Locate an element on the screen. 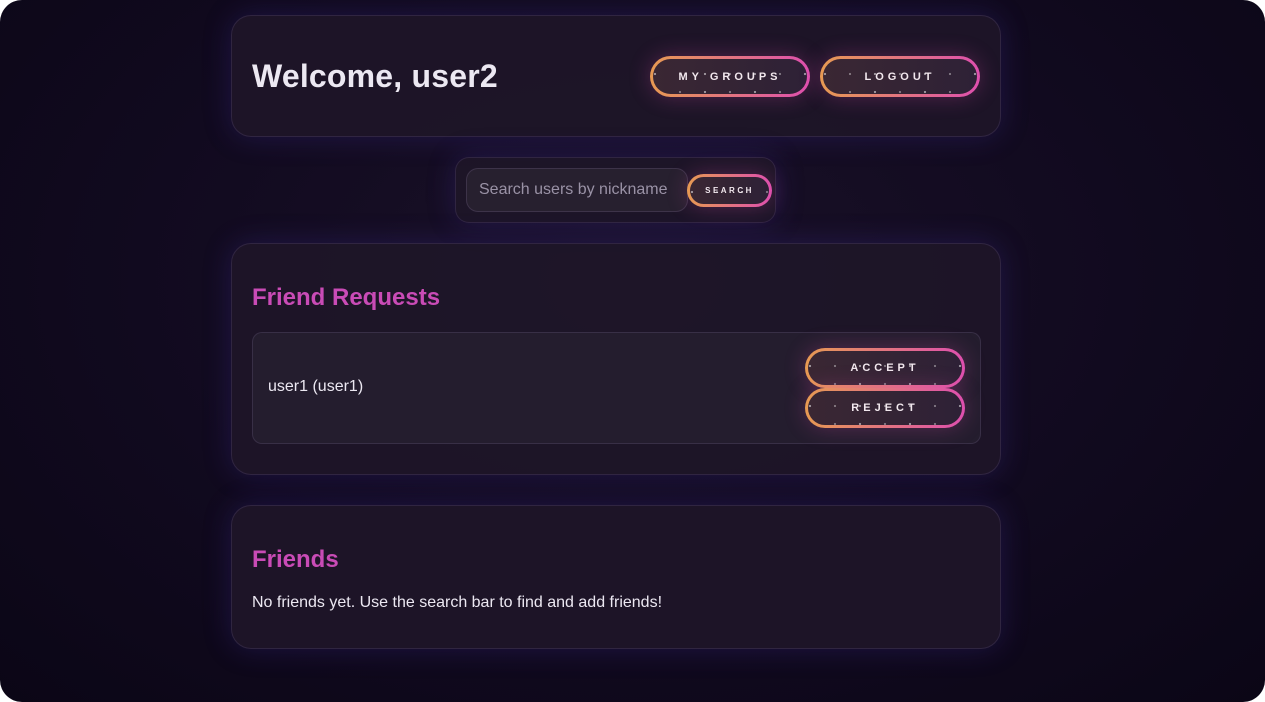  accept-button-label: ACCEPT is located at coordinates (885, 368).